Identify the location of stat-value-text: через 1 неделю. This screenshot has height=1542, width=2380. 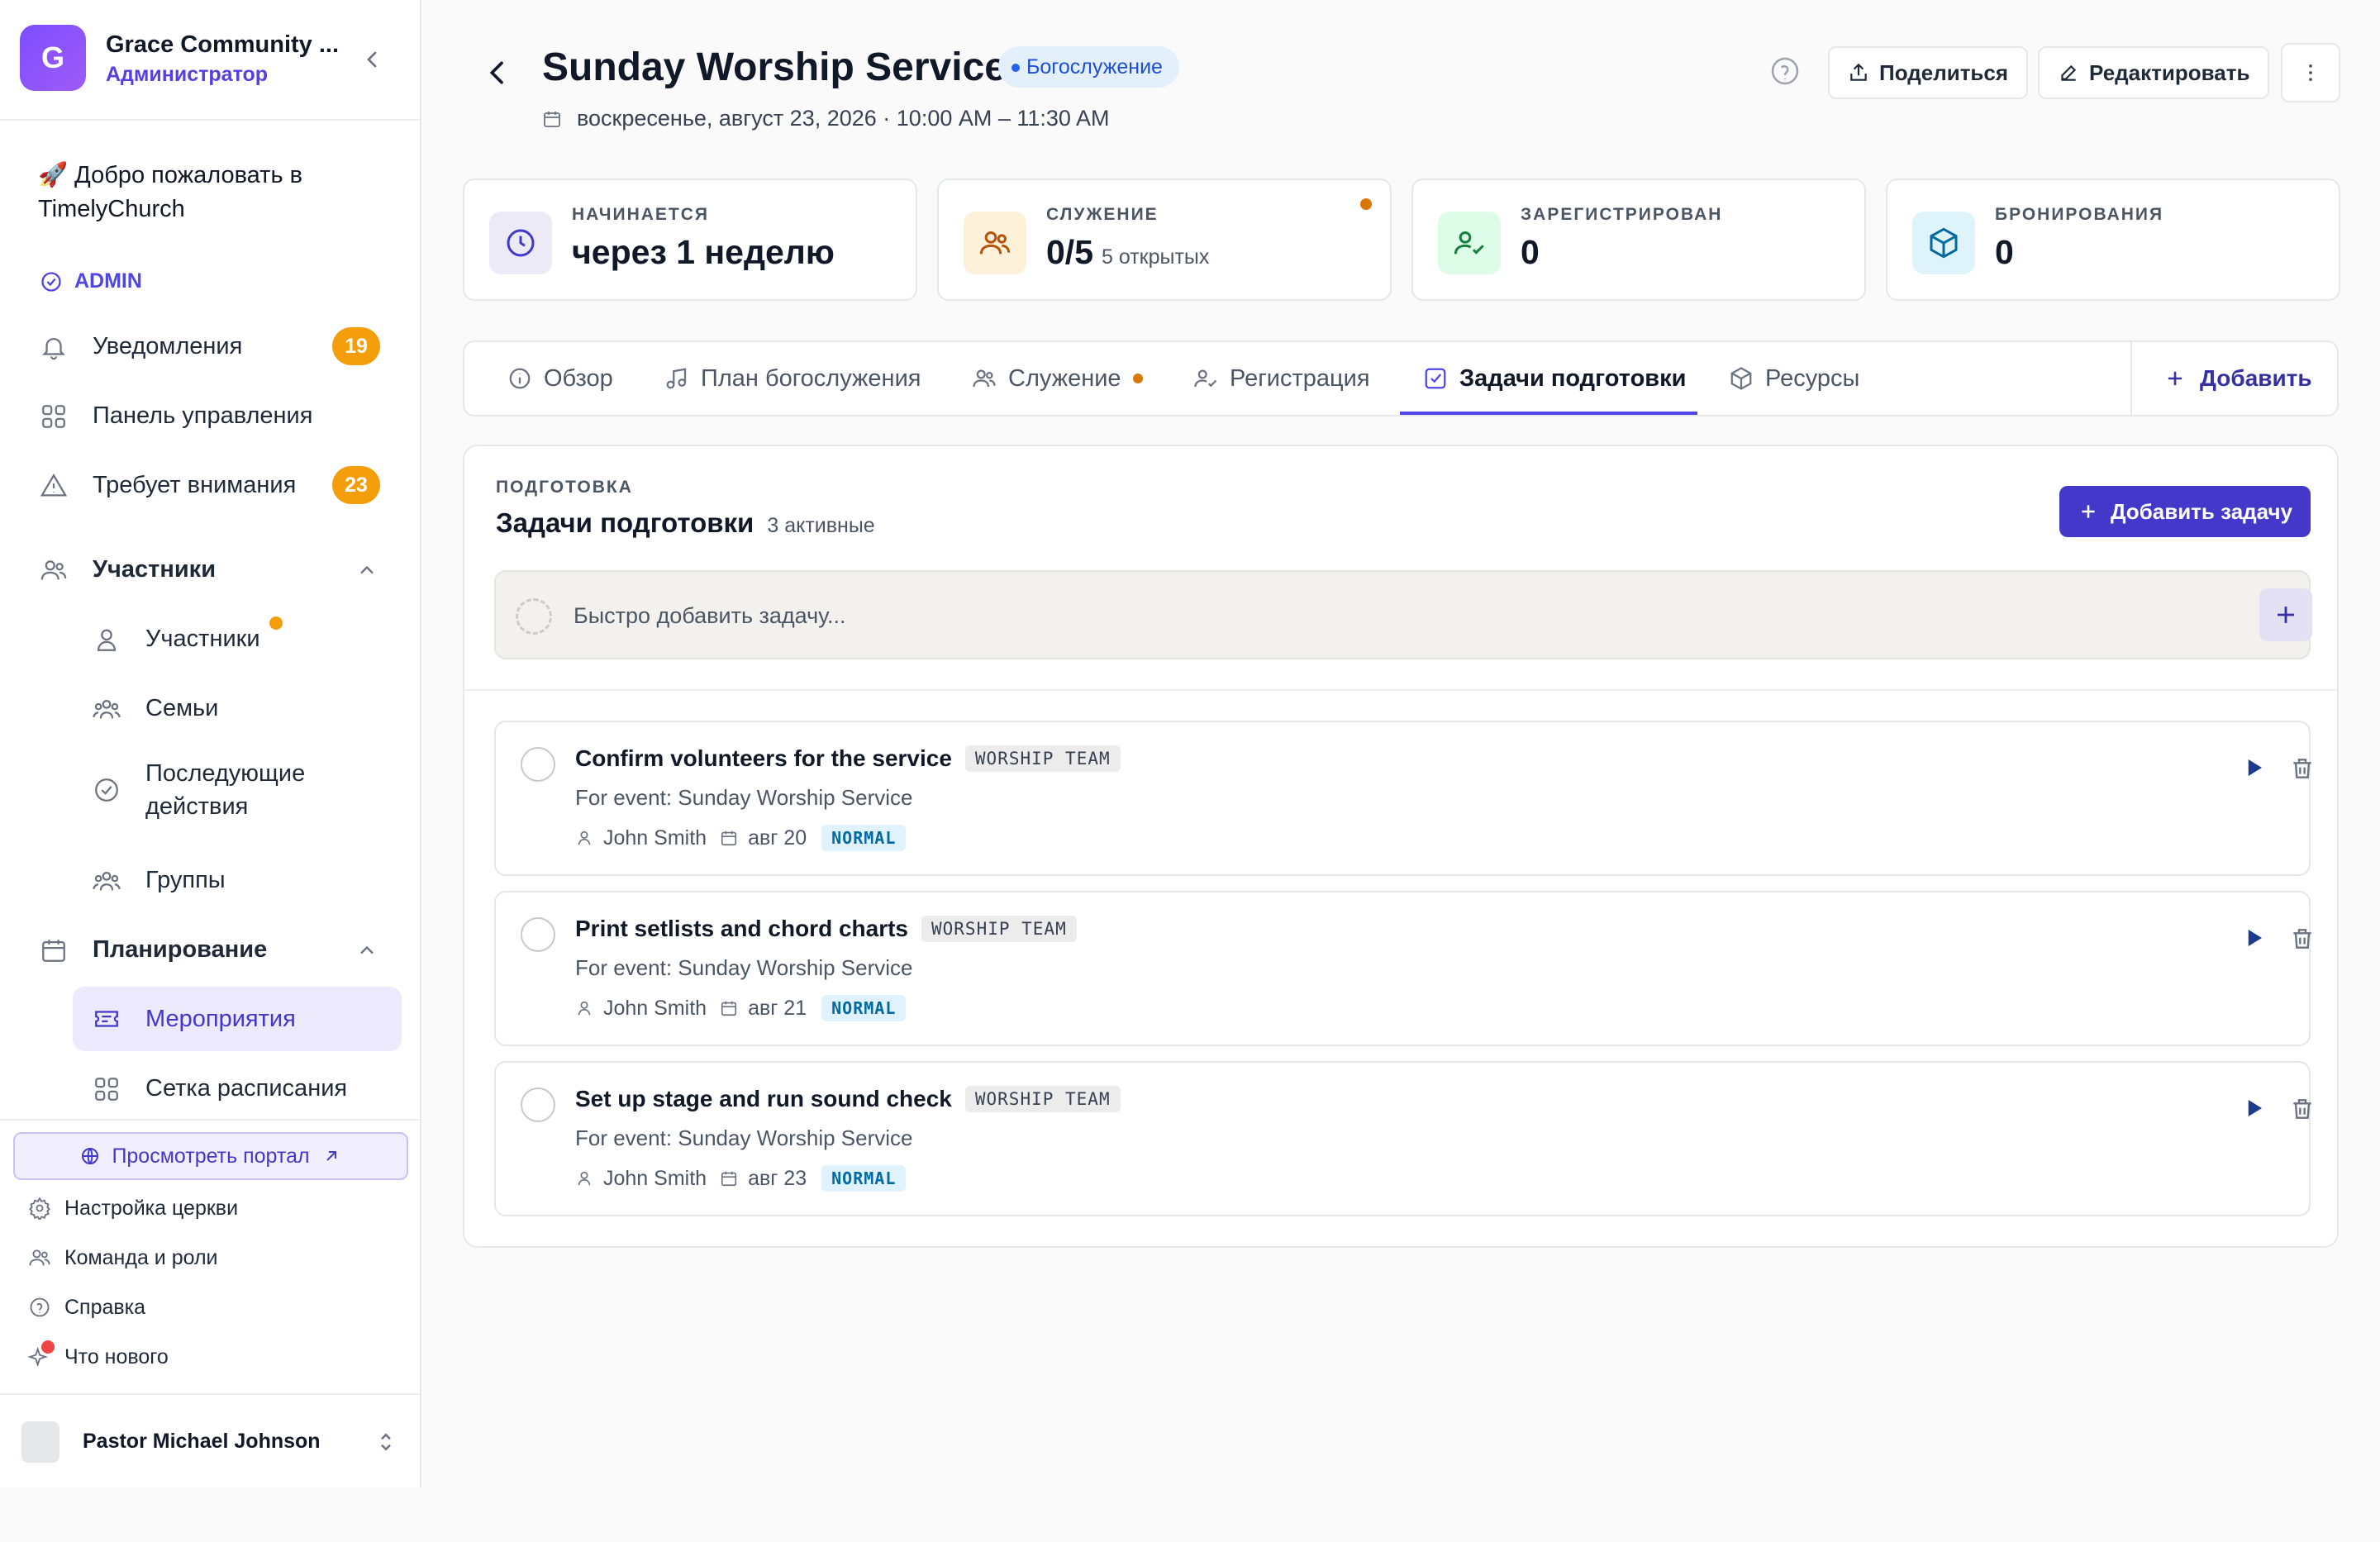
(703, 252).